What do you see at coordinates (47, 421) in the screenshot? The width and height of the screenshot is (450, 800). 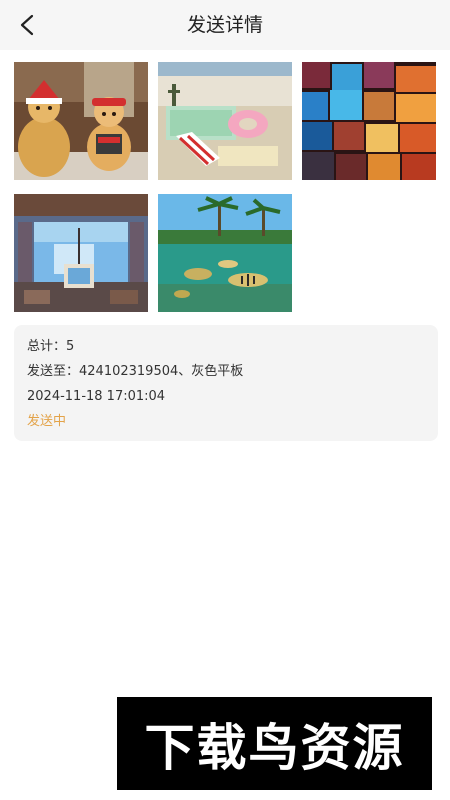 I see `status-badge: 发送中` at bounding box center [47, 421].